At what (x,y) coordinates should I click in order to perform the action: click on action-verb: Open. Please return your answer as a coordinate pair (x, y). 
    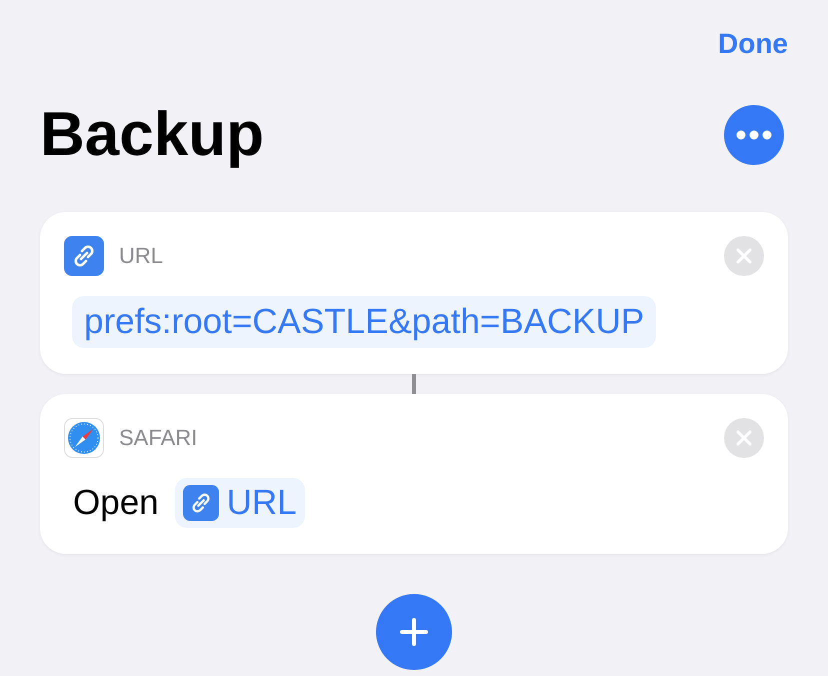
    Looking at the image, I should click on (116, 503).